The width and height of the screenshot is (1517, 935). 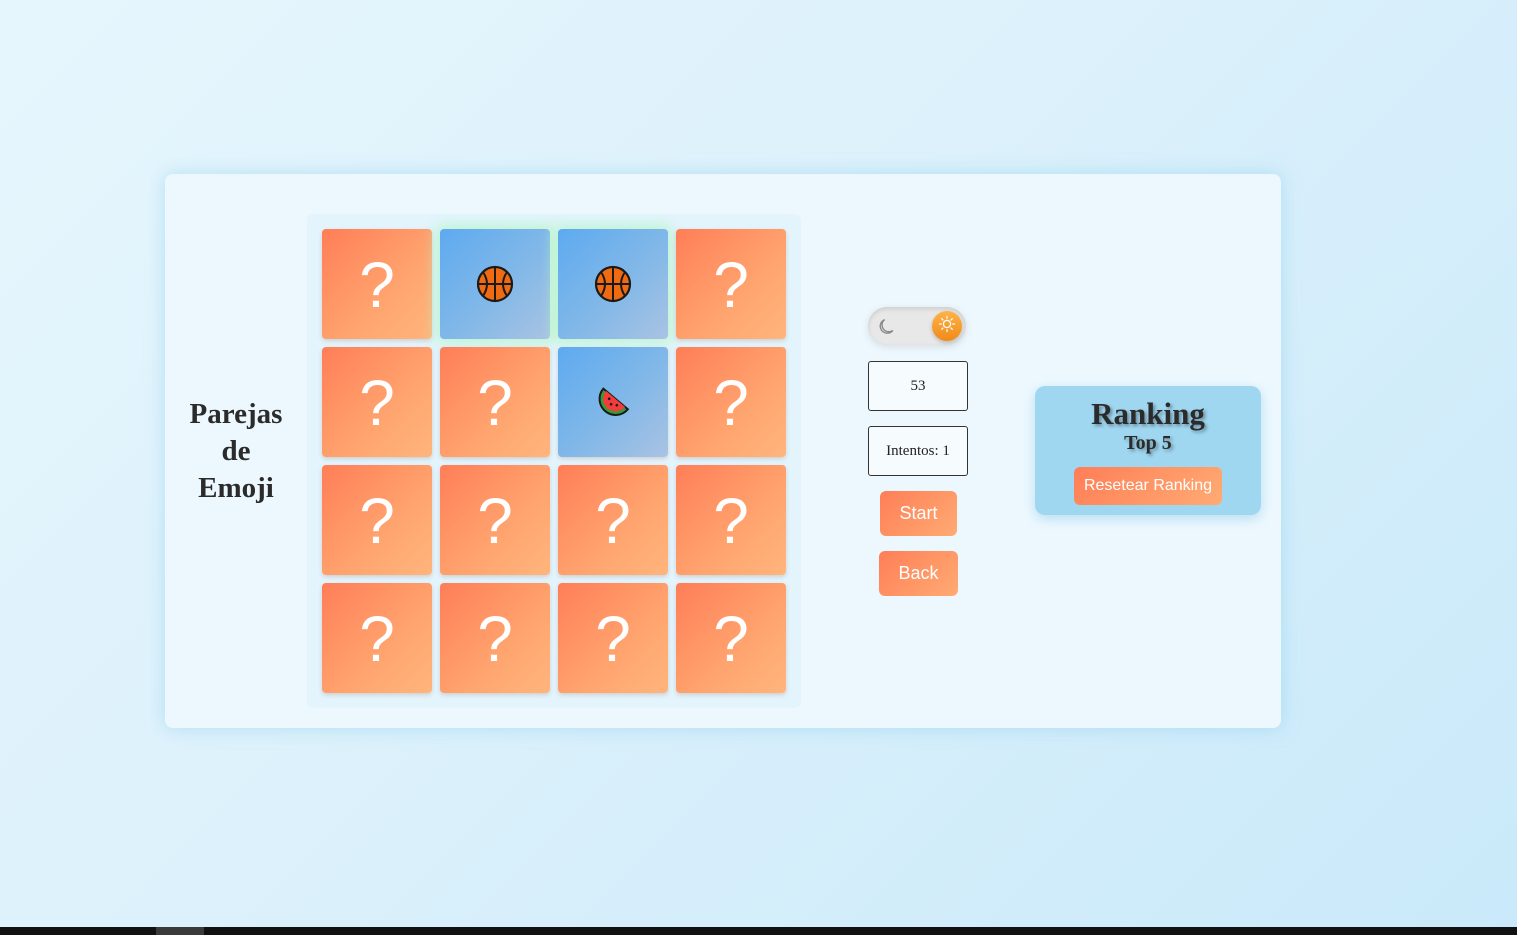 I want to click on ranking-title: Ranking, so click(x=1148, y=413).